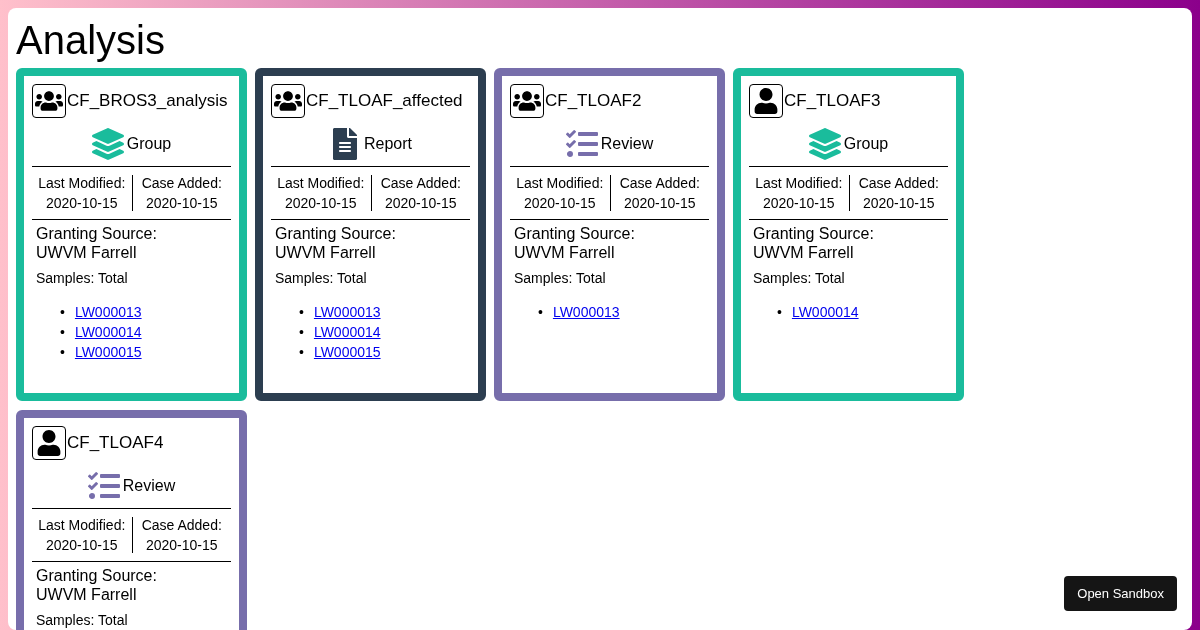 This screenshot has width=1200, height=630. Describe the element at coordinates (1120, 593) in the screenshot. I see `open-sandbox-button: Open Sandbox` at that location.